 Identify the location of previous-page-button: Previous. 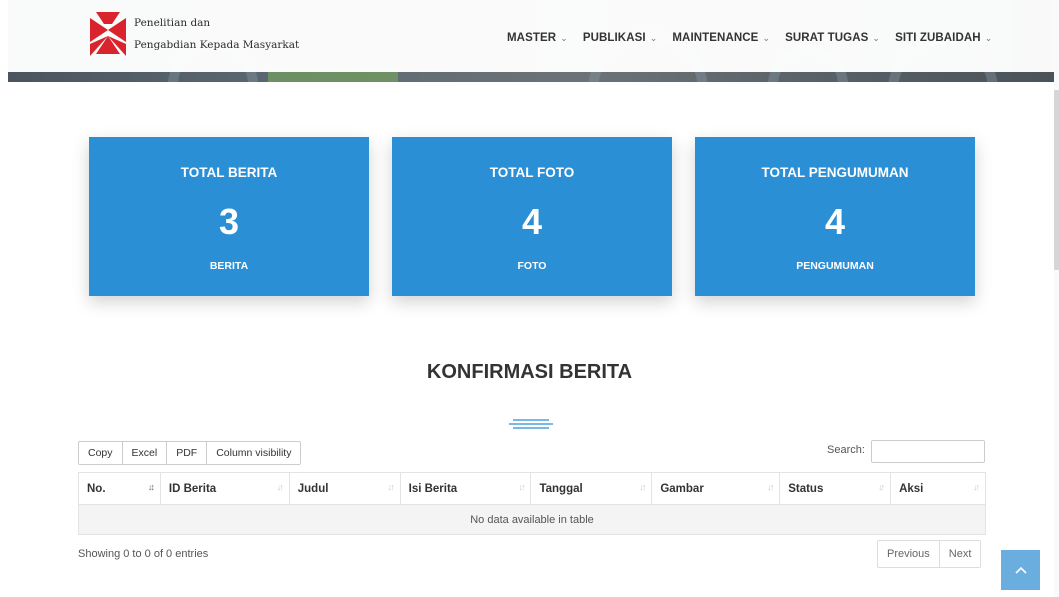
(908, 554).